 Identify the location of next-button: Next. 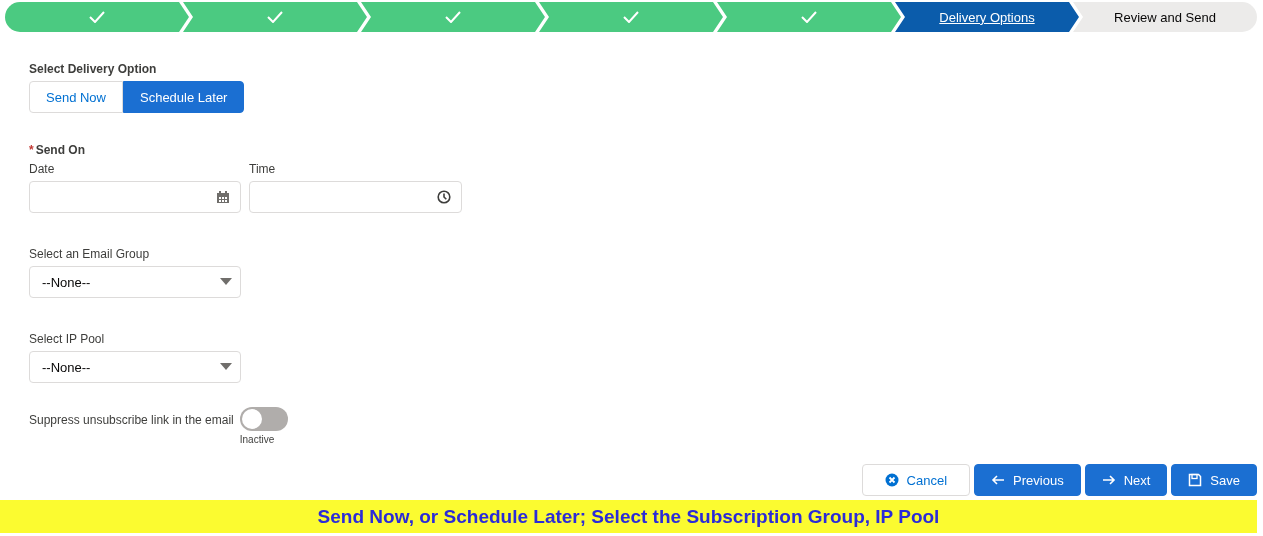
(1126, 480).